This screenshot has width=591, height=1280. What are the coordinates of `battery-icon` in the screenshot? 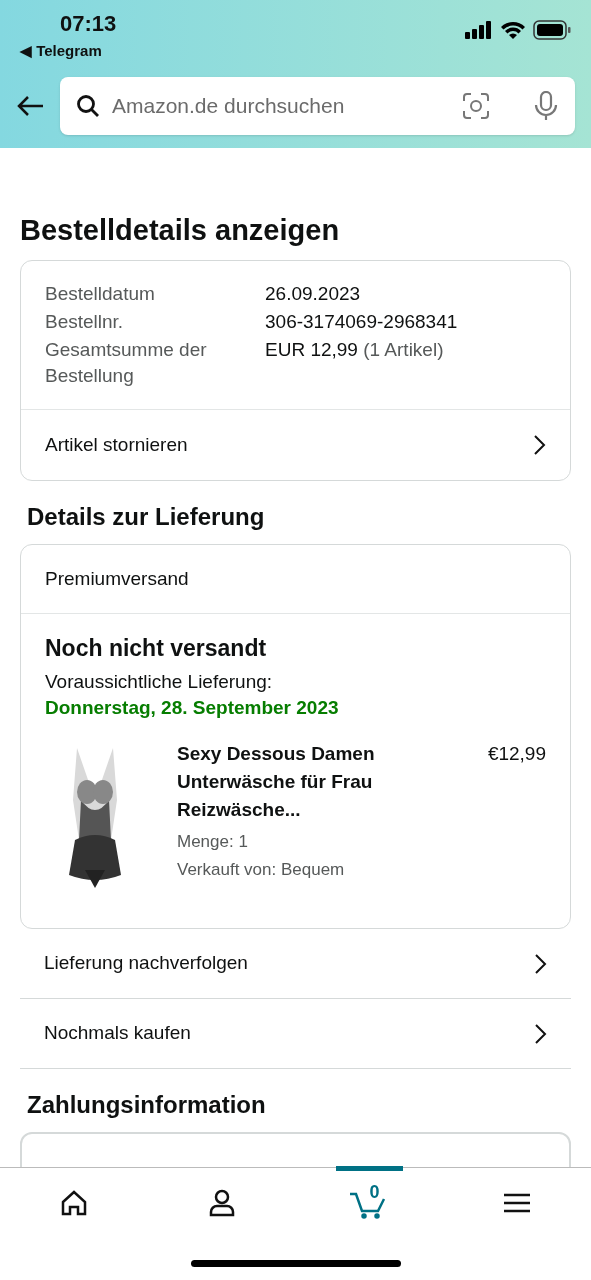 It's located at (552, 30).